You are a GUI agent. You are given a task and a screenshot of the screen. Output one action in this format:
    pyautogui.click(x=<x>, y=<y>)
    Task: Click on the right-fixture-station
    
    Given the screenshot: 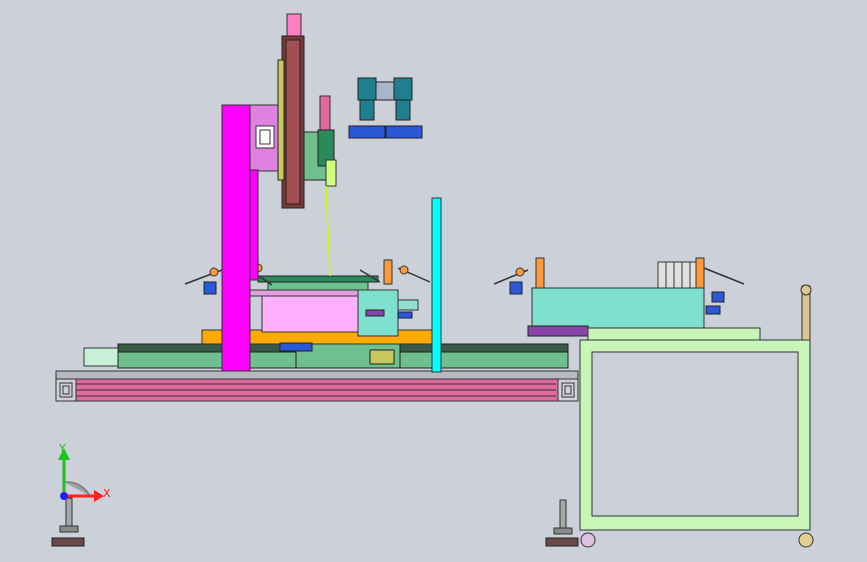 What is the action you would take?
    pyautogui.click(x=627, y=299)
    